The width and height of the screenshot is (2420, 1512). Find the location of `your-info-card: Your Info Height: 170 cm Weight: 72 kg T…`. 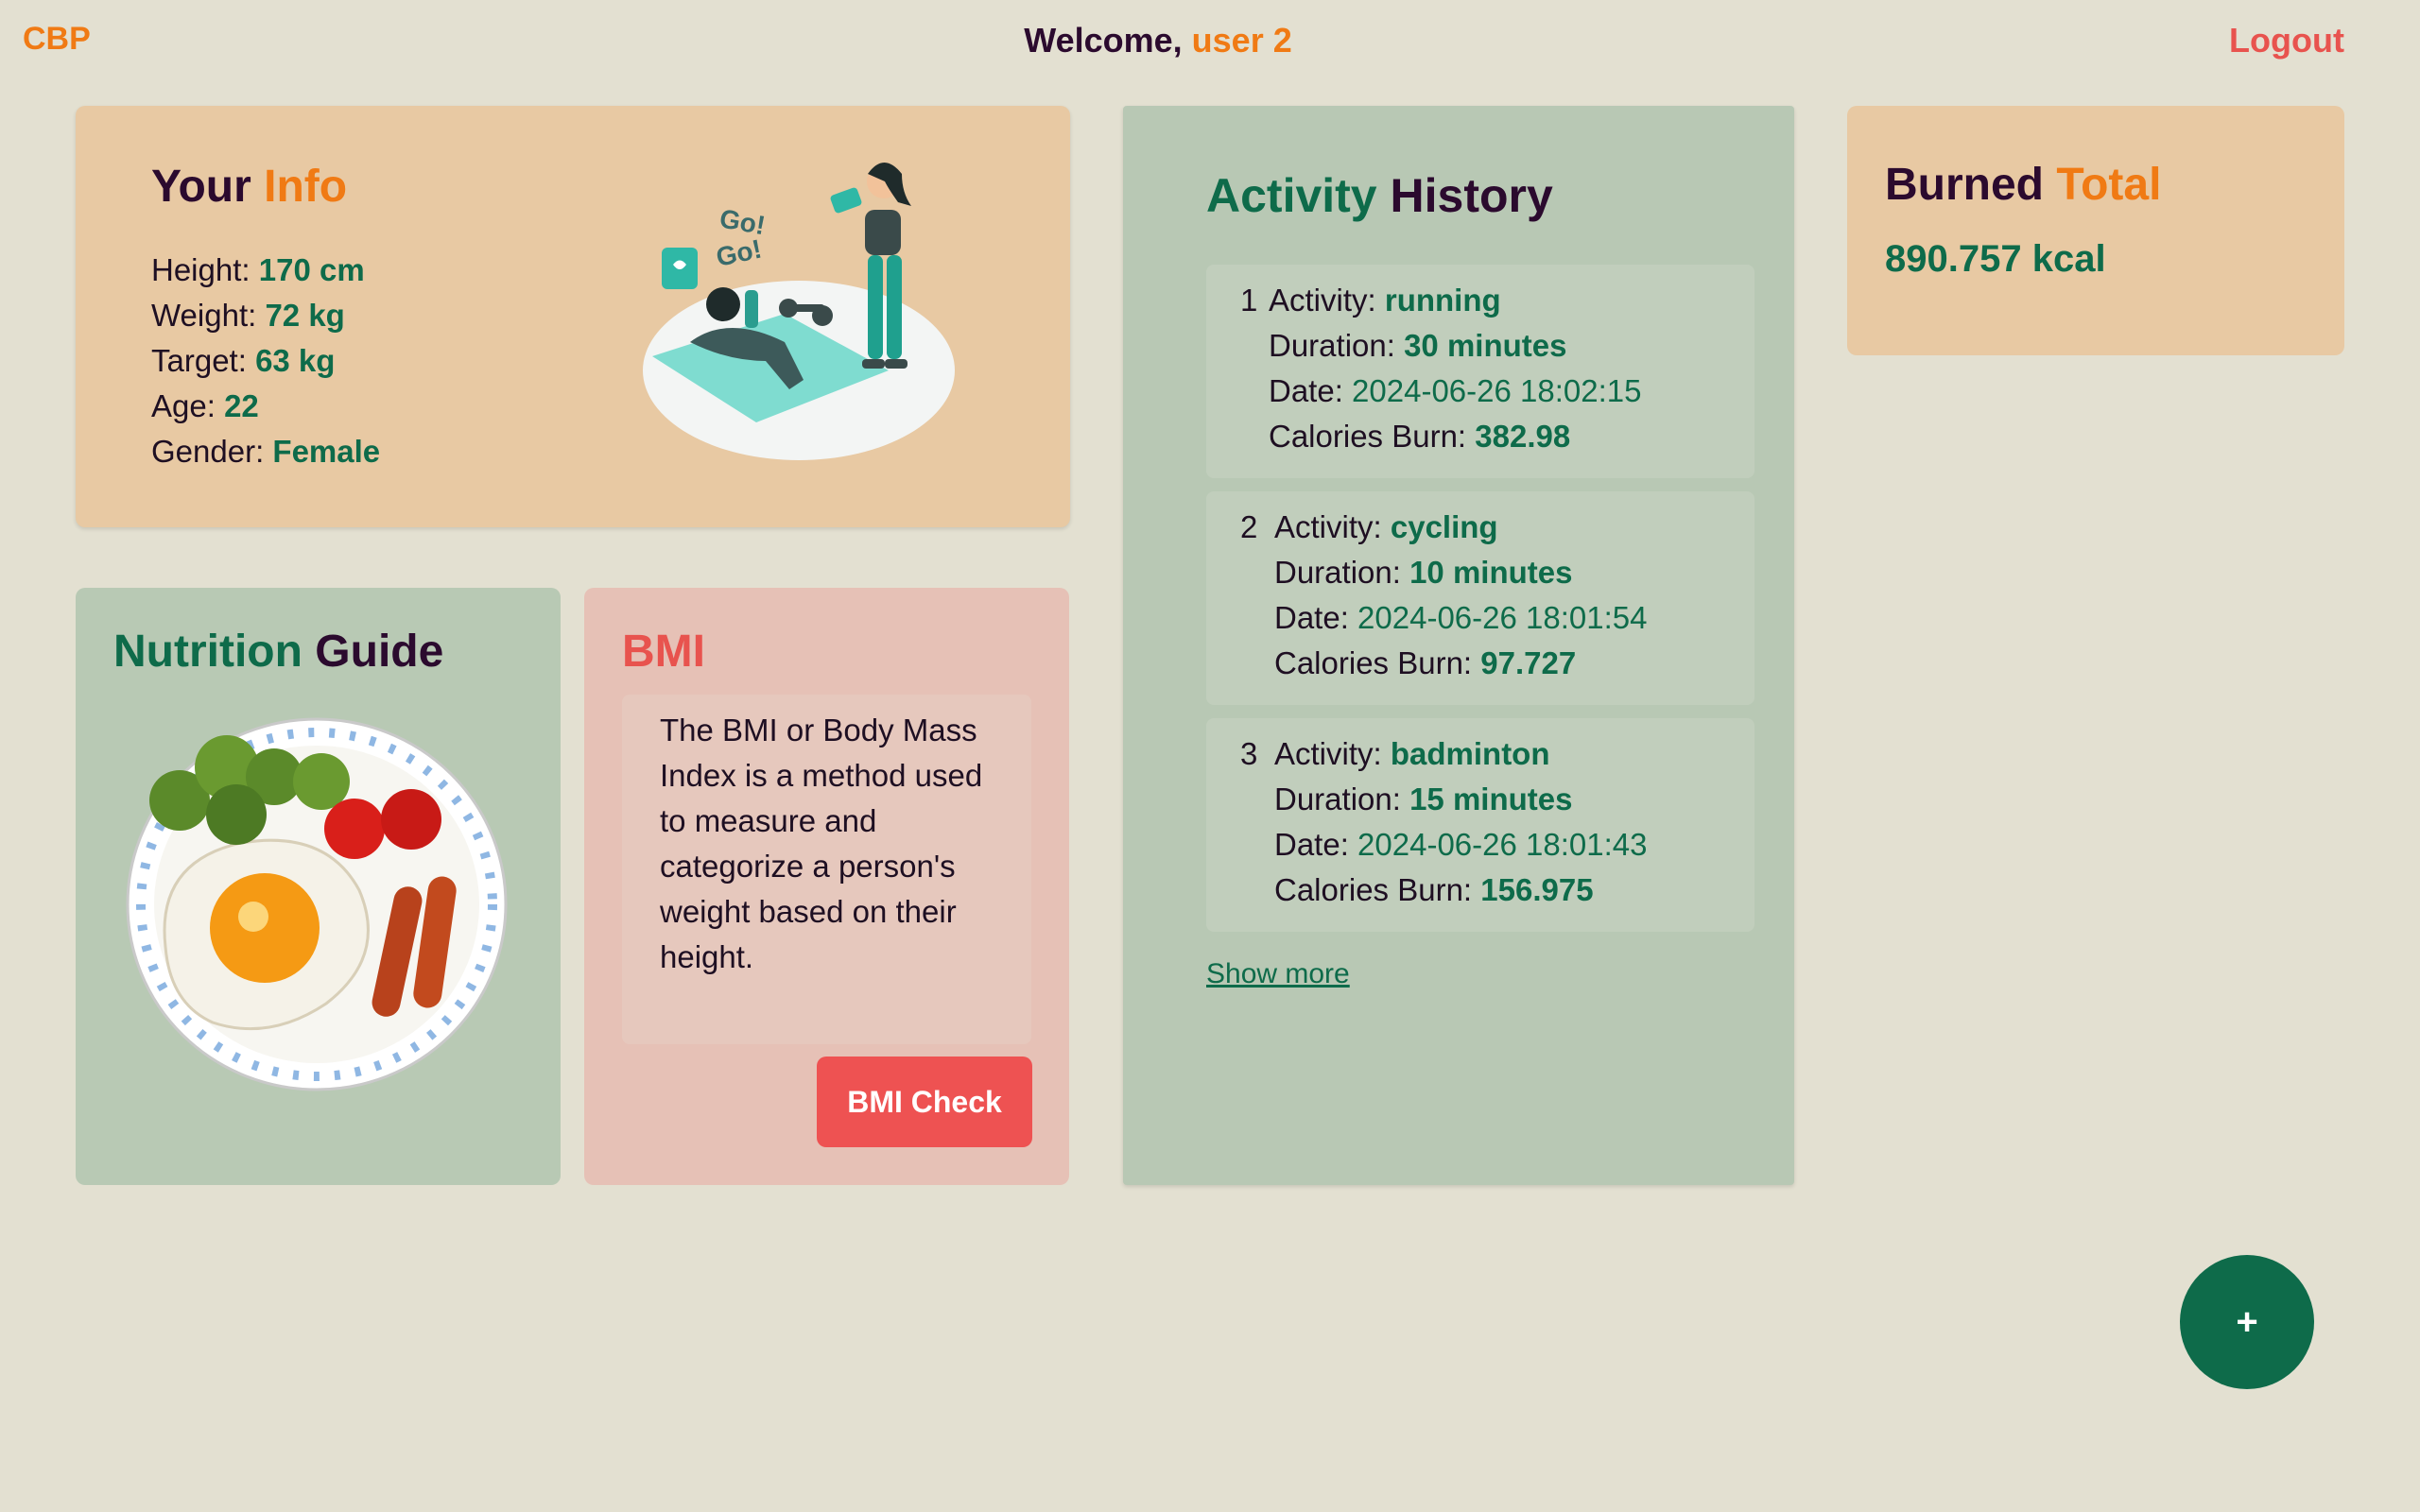

your-info-card: Your Info Height: 170 cm Weight: 72 kg T… is located at coordinates (573, 316).